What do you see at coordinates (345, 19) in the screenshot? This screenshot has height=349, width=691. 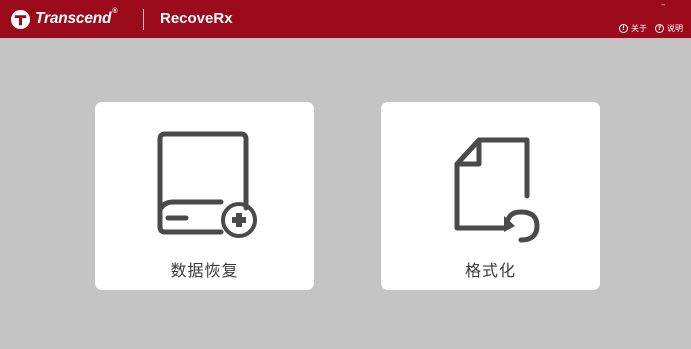 I see `title-bar: Transcend® RecoveRx – ! 关于 ? 说明` at bounding box center [345, 19].